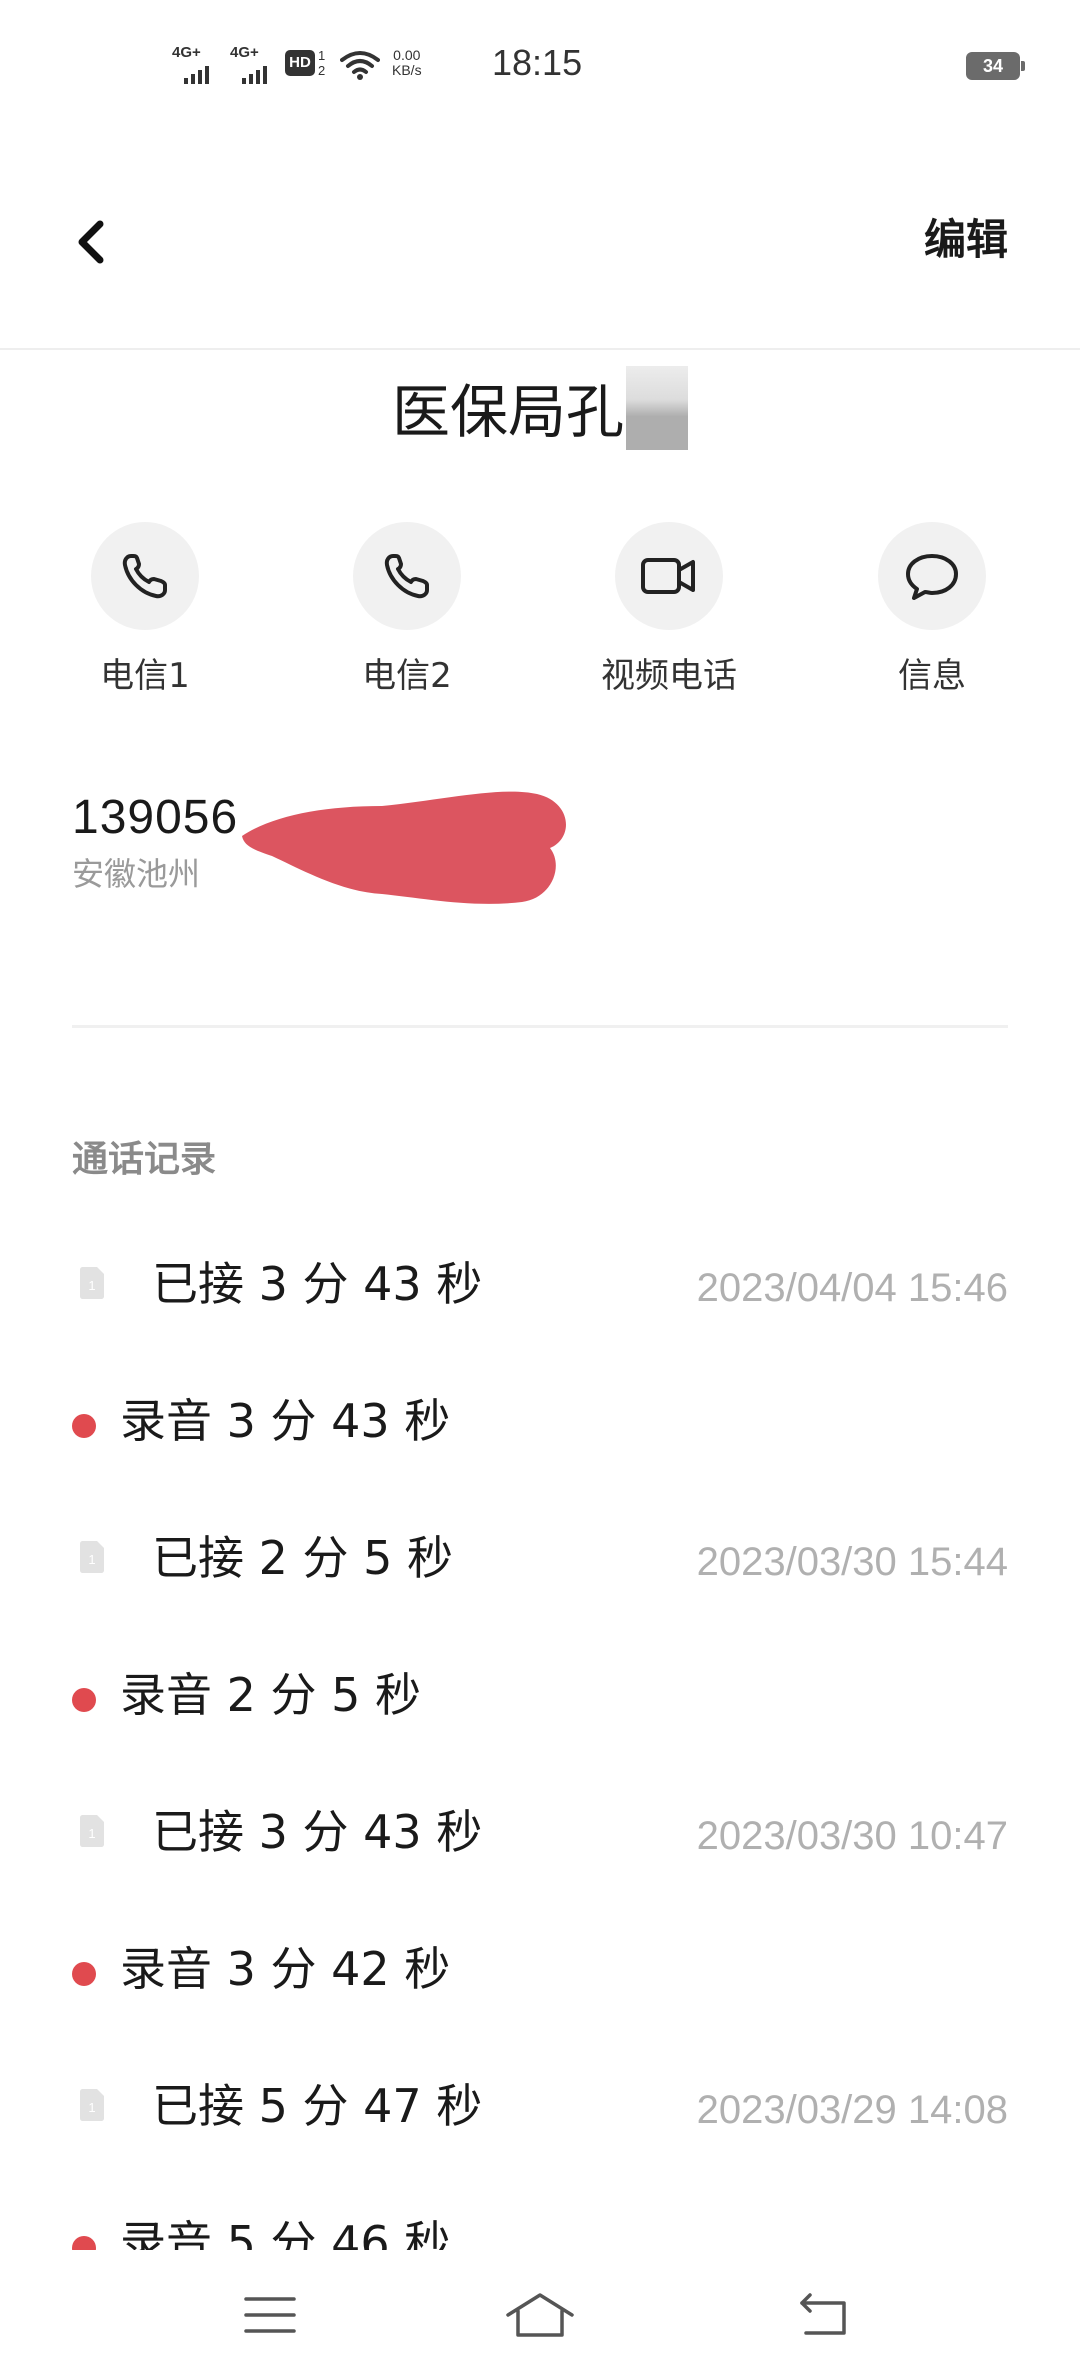 The height and width of the screenshot is (2376, 1080). What do you see at coordinates (966, 240) in the screenshot?
I see `edit-button: 编辑` at bounding box center [966, 240].